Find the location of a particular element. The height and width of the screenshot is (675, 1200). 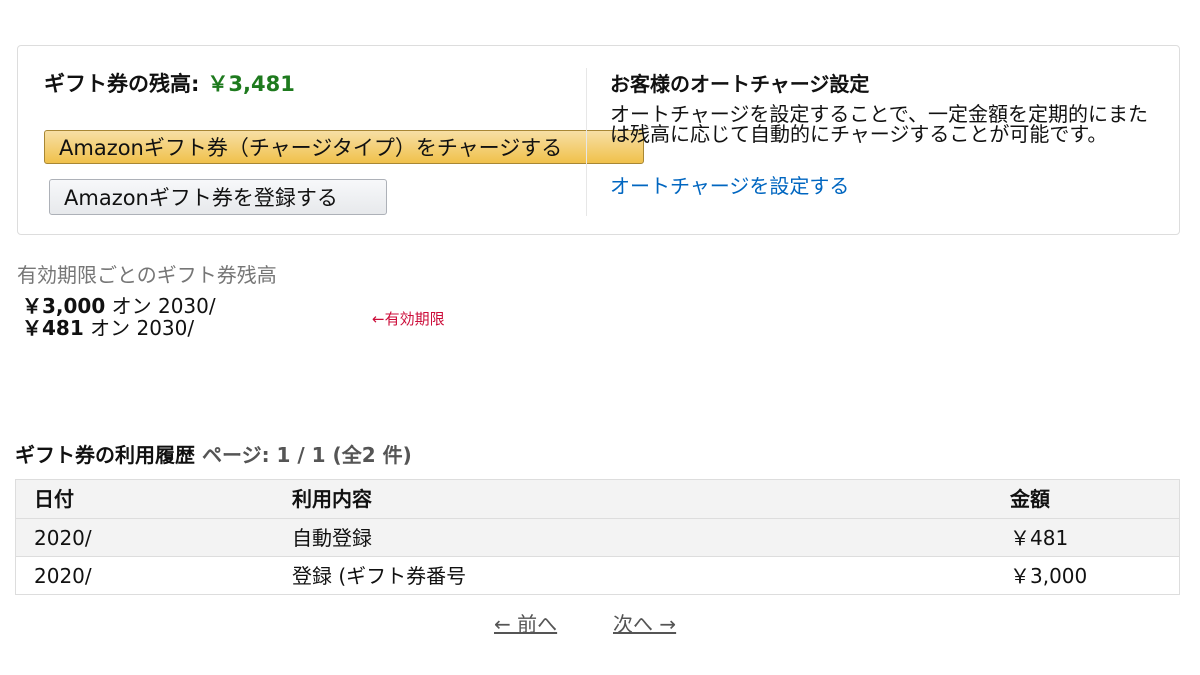

expiry-amount: ￥3,000 is located at coordinates (64, 306).